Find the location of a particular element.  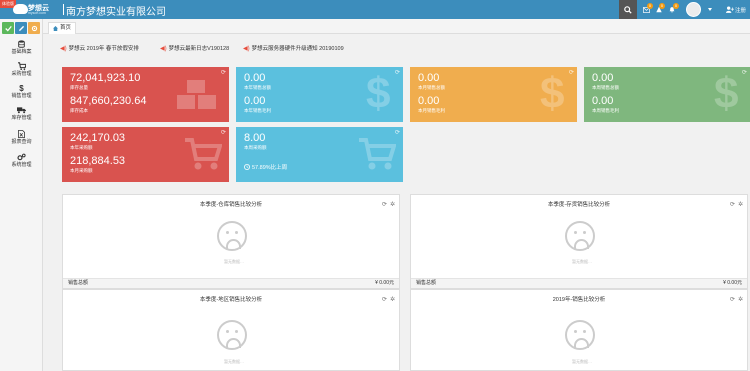

sidebar-item-reports: 报表查询 is located at coordinates (21, 139).